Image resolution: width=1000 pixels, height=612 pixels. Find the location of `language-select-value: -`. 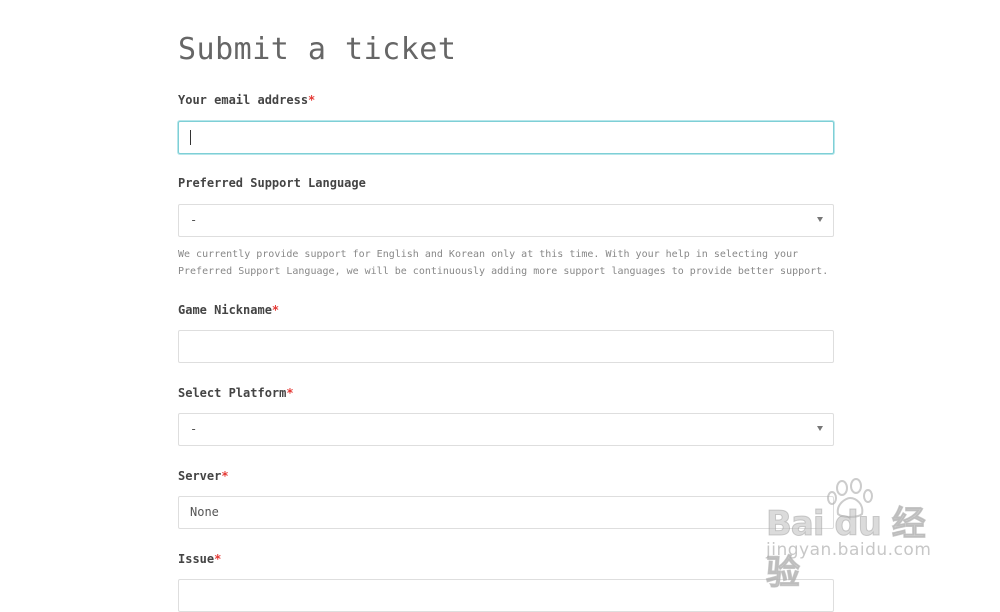

language-select-value: - is located at coordinates (194, 220).